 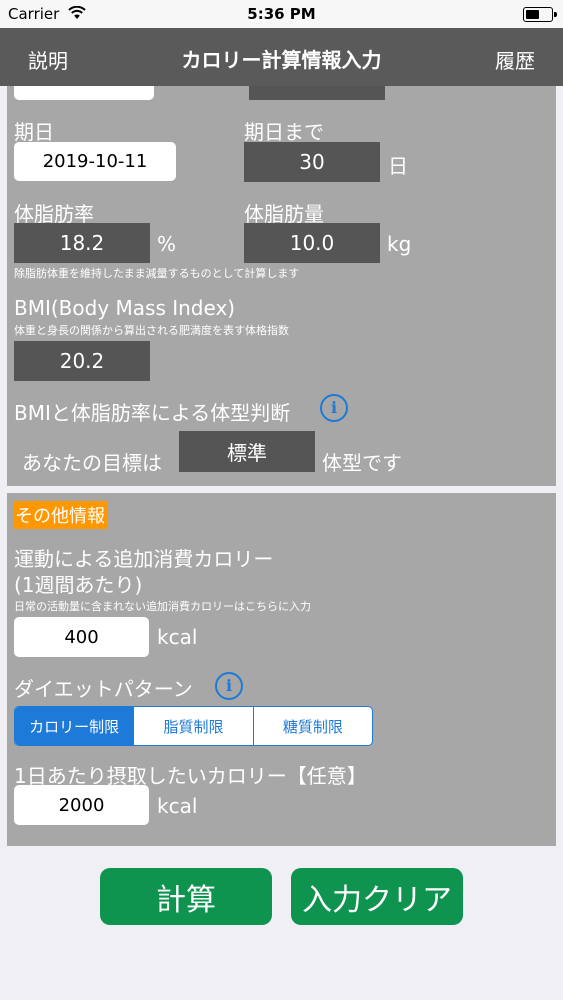 I want to click on intake-calorie-field: 2000, so click(x=81, y=805).